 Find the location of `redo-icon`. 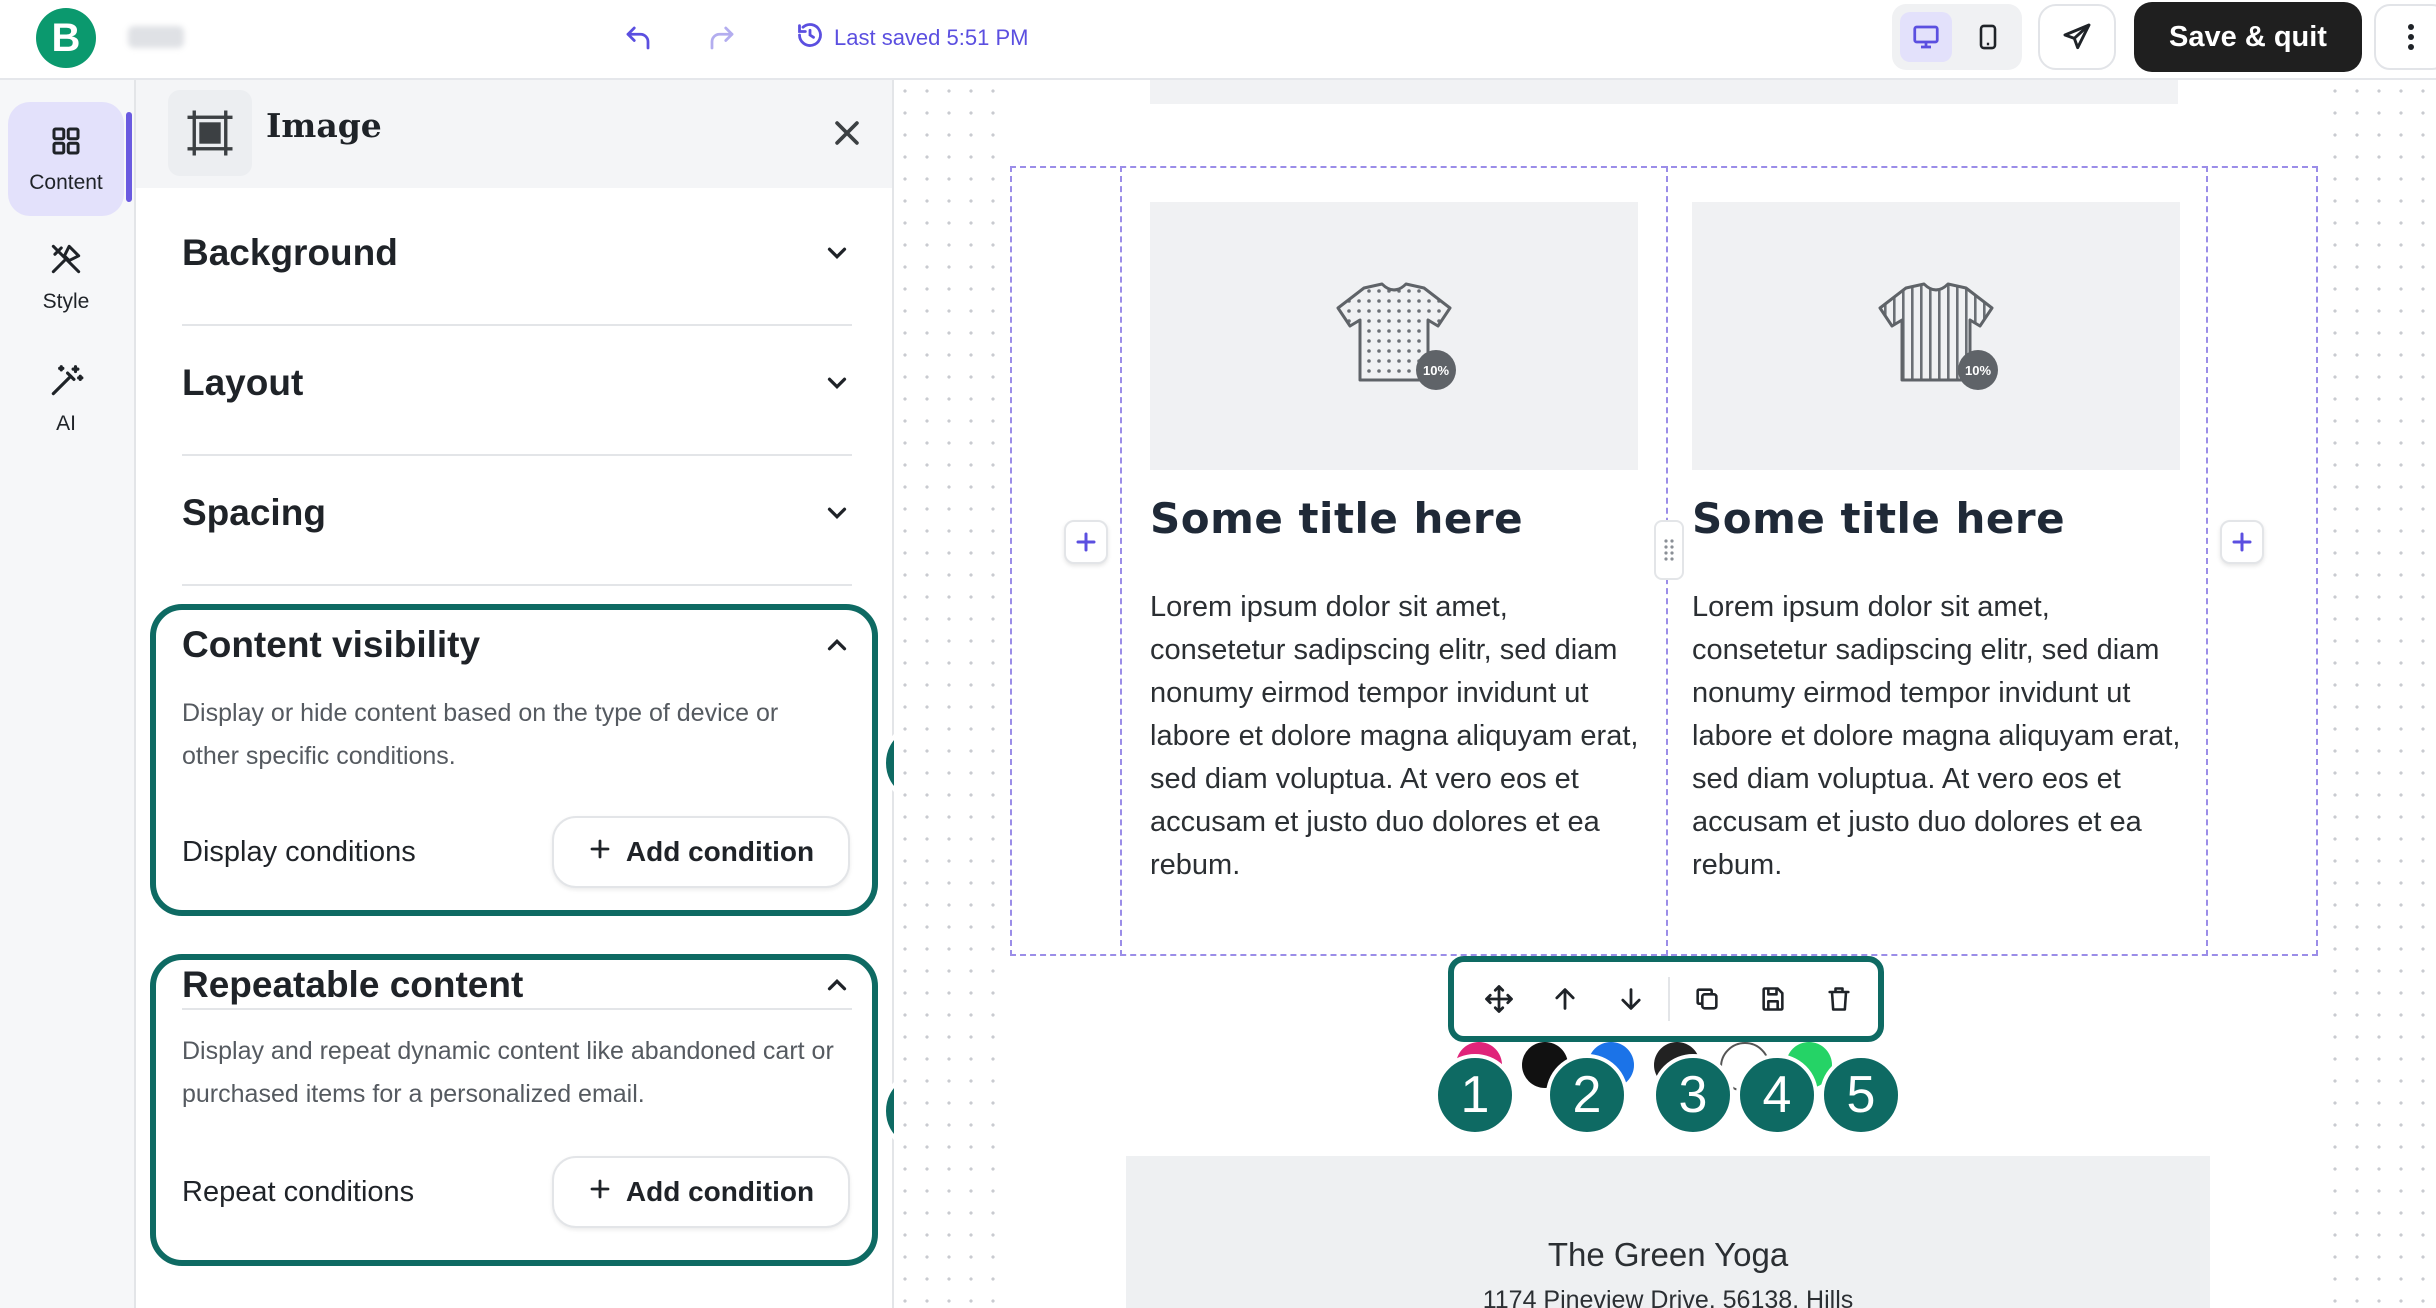

redo-icon is located at coordinates (722, 38).